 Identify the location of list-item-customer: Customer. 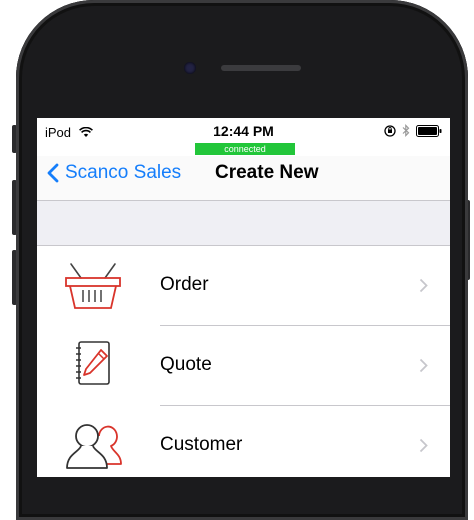
(243, 441).